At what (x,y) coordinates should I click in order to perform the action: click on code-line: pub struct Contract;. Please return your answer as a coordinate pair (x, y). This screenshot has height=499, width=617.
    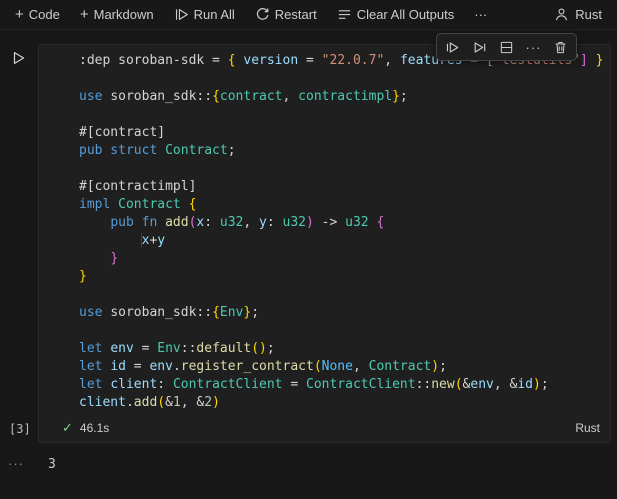
    Looking at the image, I should click on (341, 151).